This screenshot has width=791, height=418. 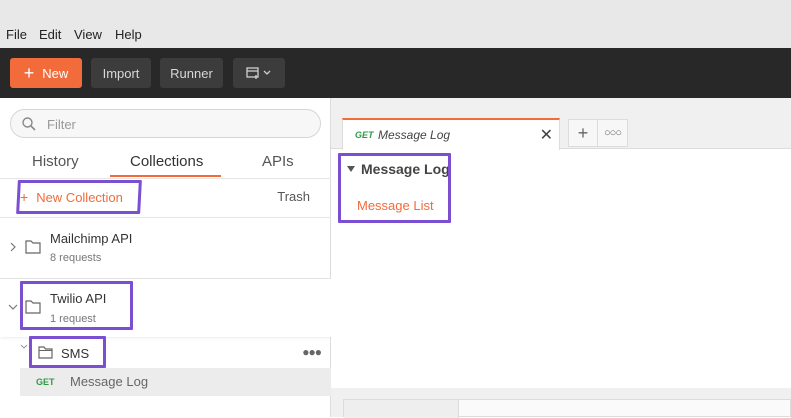 What do you see at coordinates (29, 124) in the screenshot?
I see `search-icon` at bounding box center [29, 124].